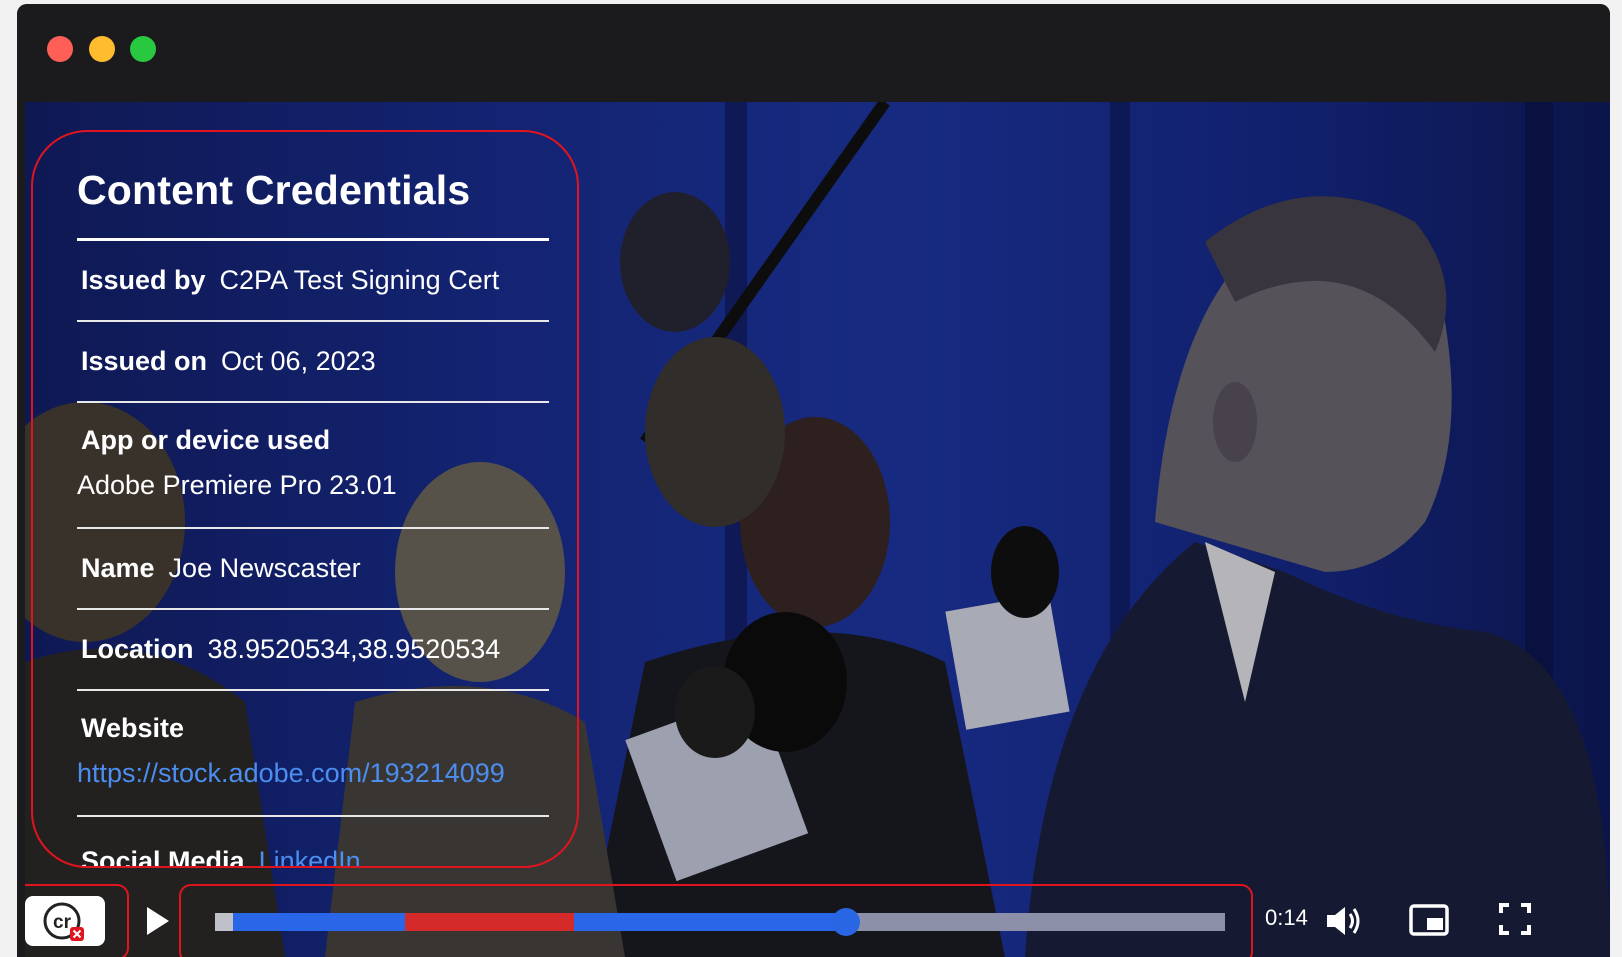 This screenshot has width=1622, height=957. I want to click on location-row: Location 38.9520534,38.9520534, so click(313, 650).